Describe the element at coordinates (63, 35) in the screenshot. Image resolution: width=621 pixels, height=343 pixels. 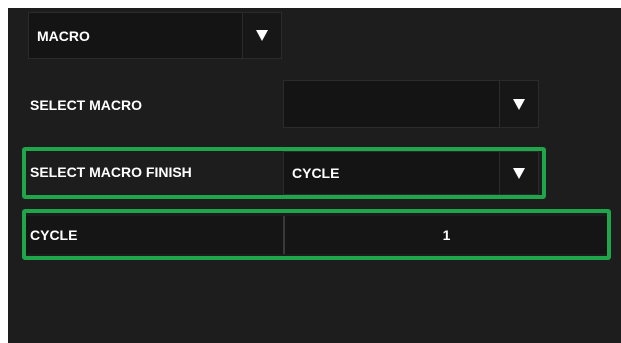
I see `mode-dropdown-value: MACRO` at that location.